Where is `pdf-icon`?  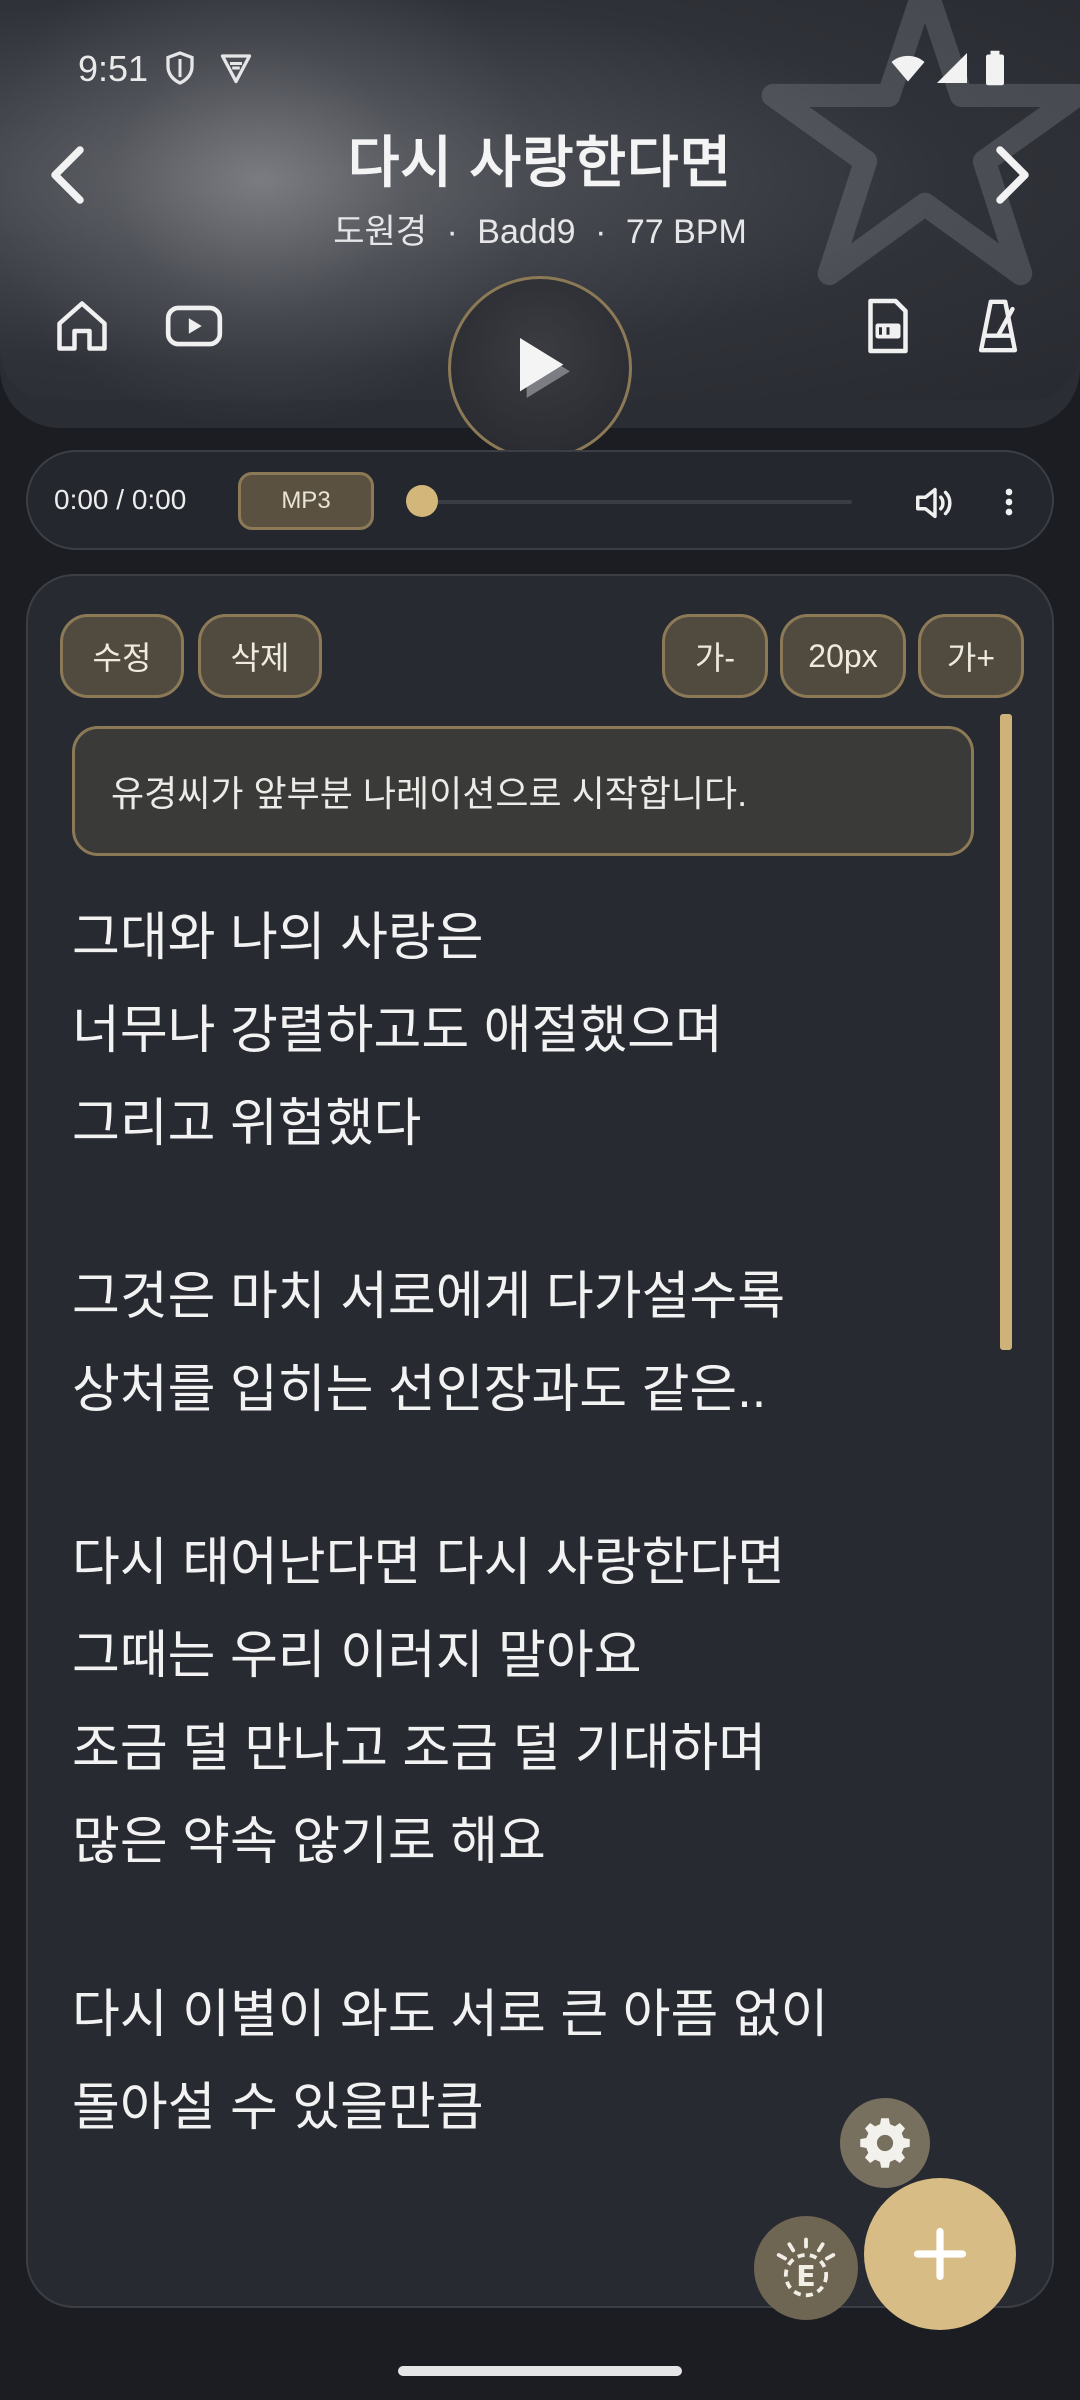
pdf-icon is located at coordinates (888, 326).